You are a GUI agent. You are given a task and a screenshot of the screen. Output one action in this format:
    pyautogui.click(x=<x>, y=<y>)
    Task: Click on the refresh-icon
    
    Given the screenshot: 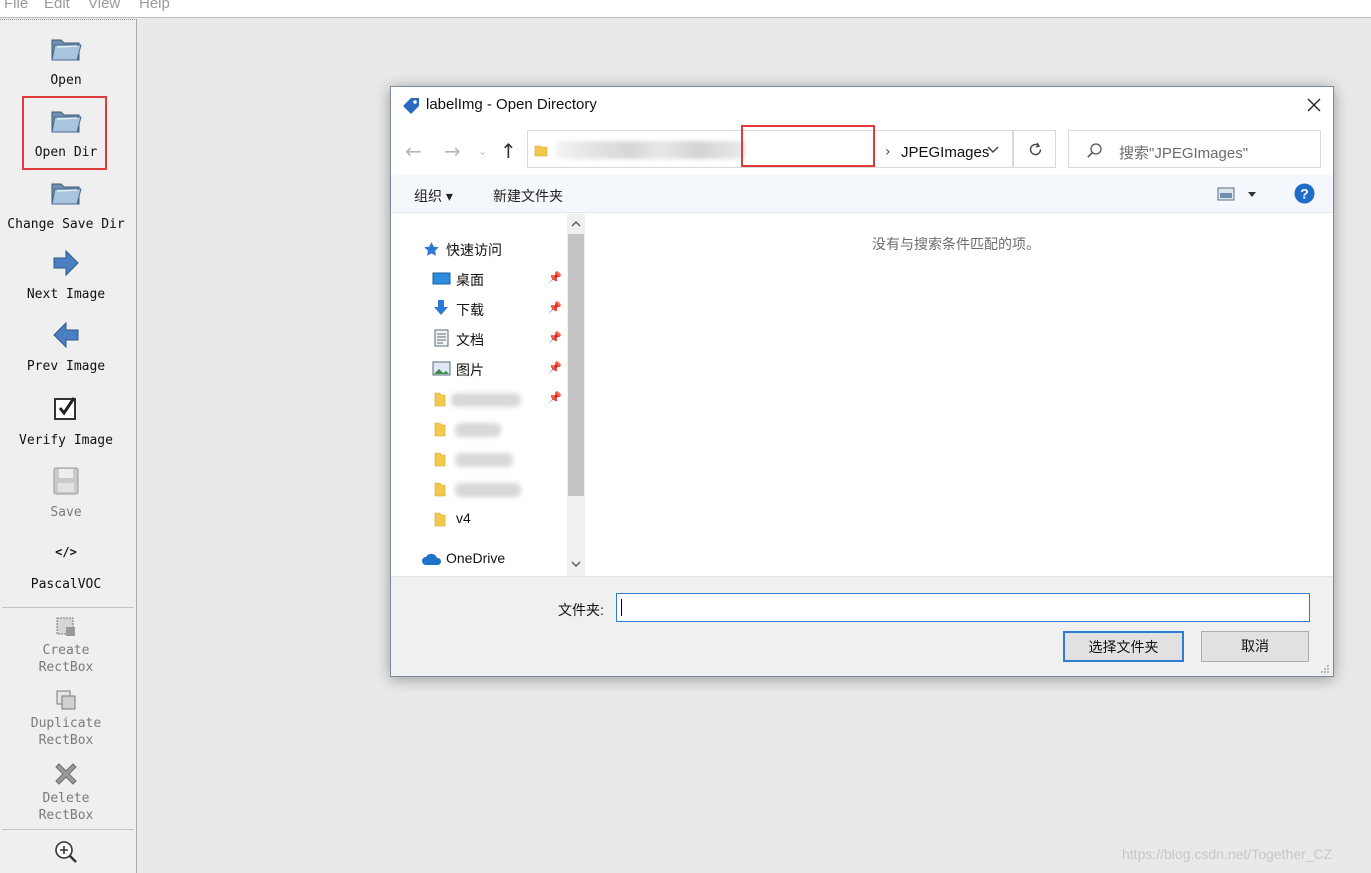 What is the action you would take?
    pyautogui.click(x=1035, y=149)
    